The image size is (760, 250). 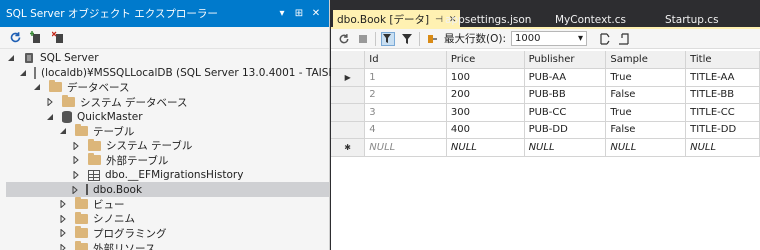 I want to click on tree-node-label: ビュー, so click(x=109, y=204).